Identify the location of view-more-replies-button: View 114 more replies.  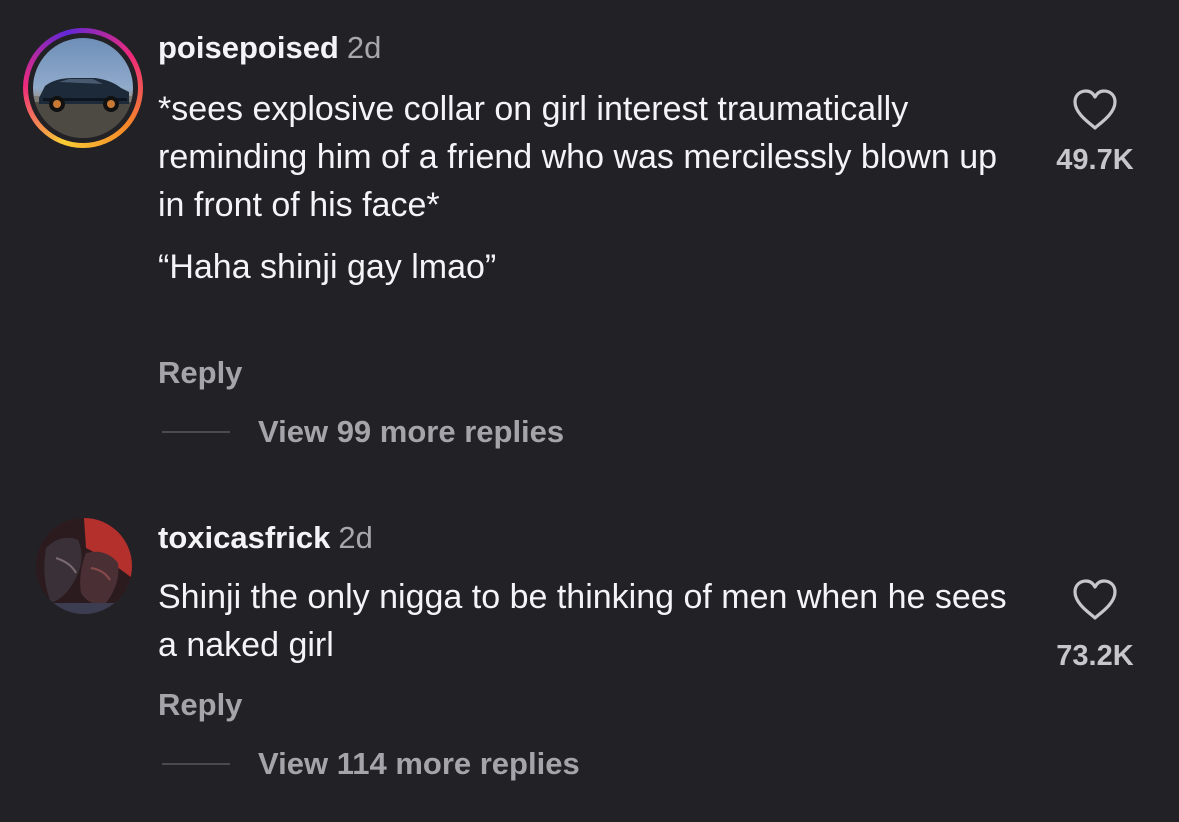
(371, 764).